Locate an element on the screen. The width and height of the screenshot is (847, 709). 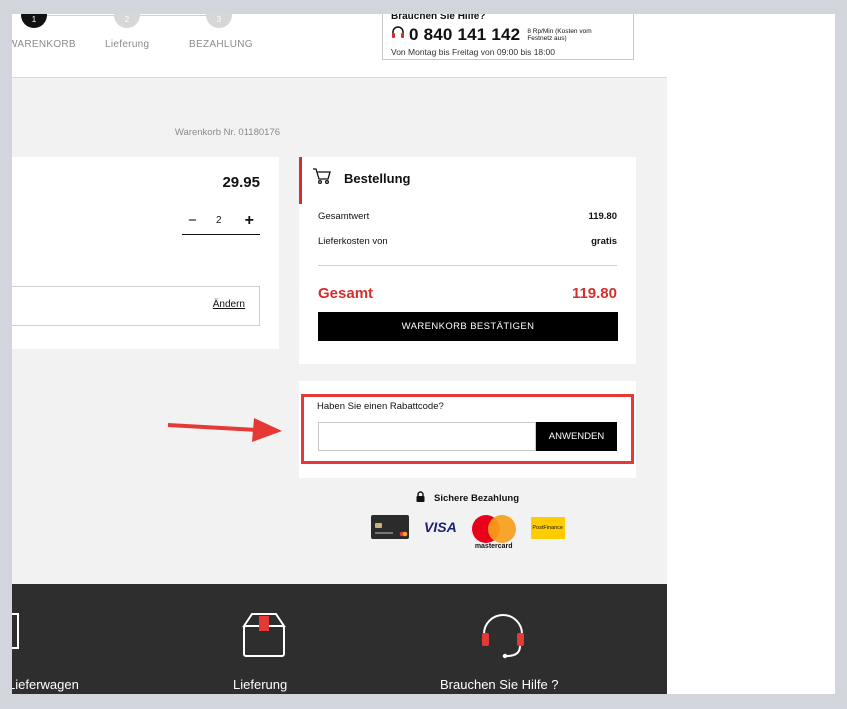
step-3-circle: 3 is located at coordinates (219, 21).